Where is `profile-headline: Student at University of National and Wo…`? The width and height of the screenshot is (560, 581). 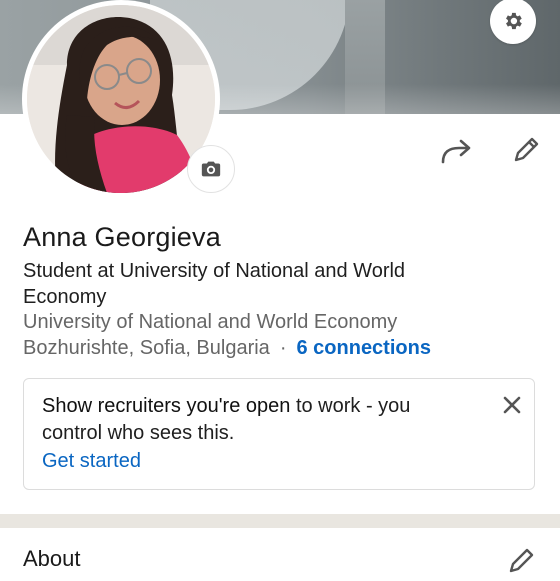 profile-headline: Student at University of National and Wo… is located at coordinates (214, 284).